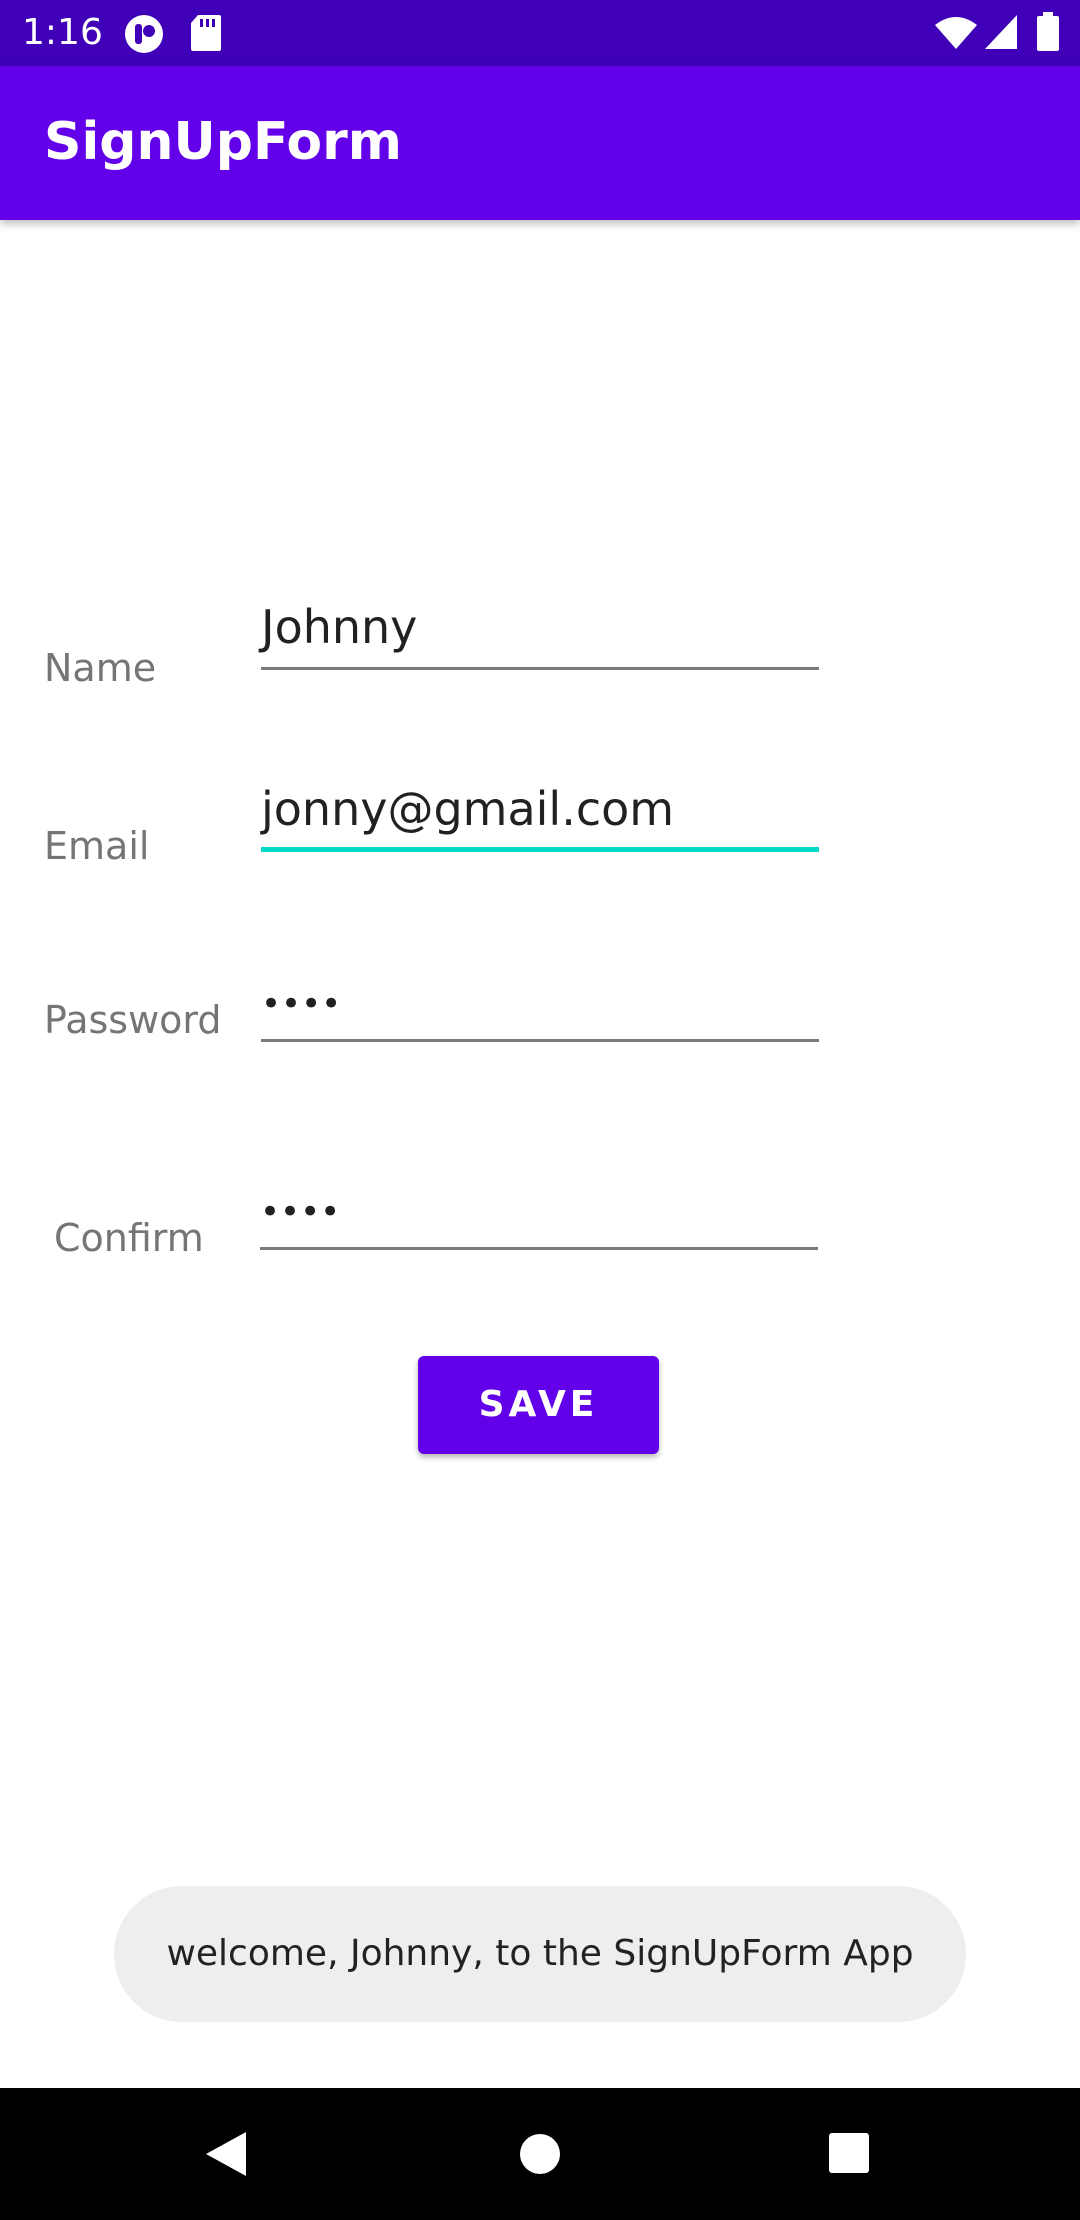 Image resolution: width=1080 pixels, height=2220 pixels. What do you see at coordinates (301, 1004) in the screenshot?
I see `password-value: ••••` at bounding box center [301, 1004].